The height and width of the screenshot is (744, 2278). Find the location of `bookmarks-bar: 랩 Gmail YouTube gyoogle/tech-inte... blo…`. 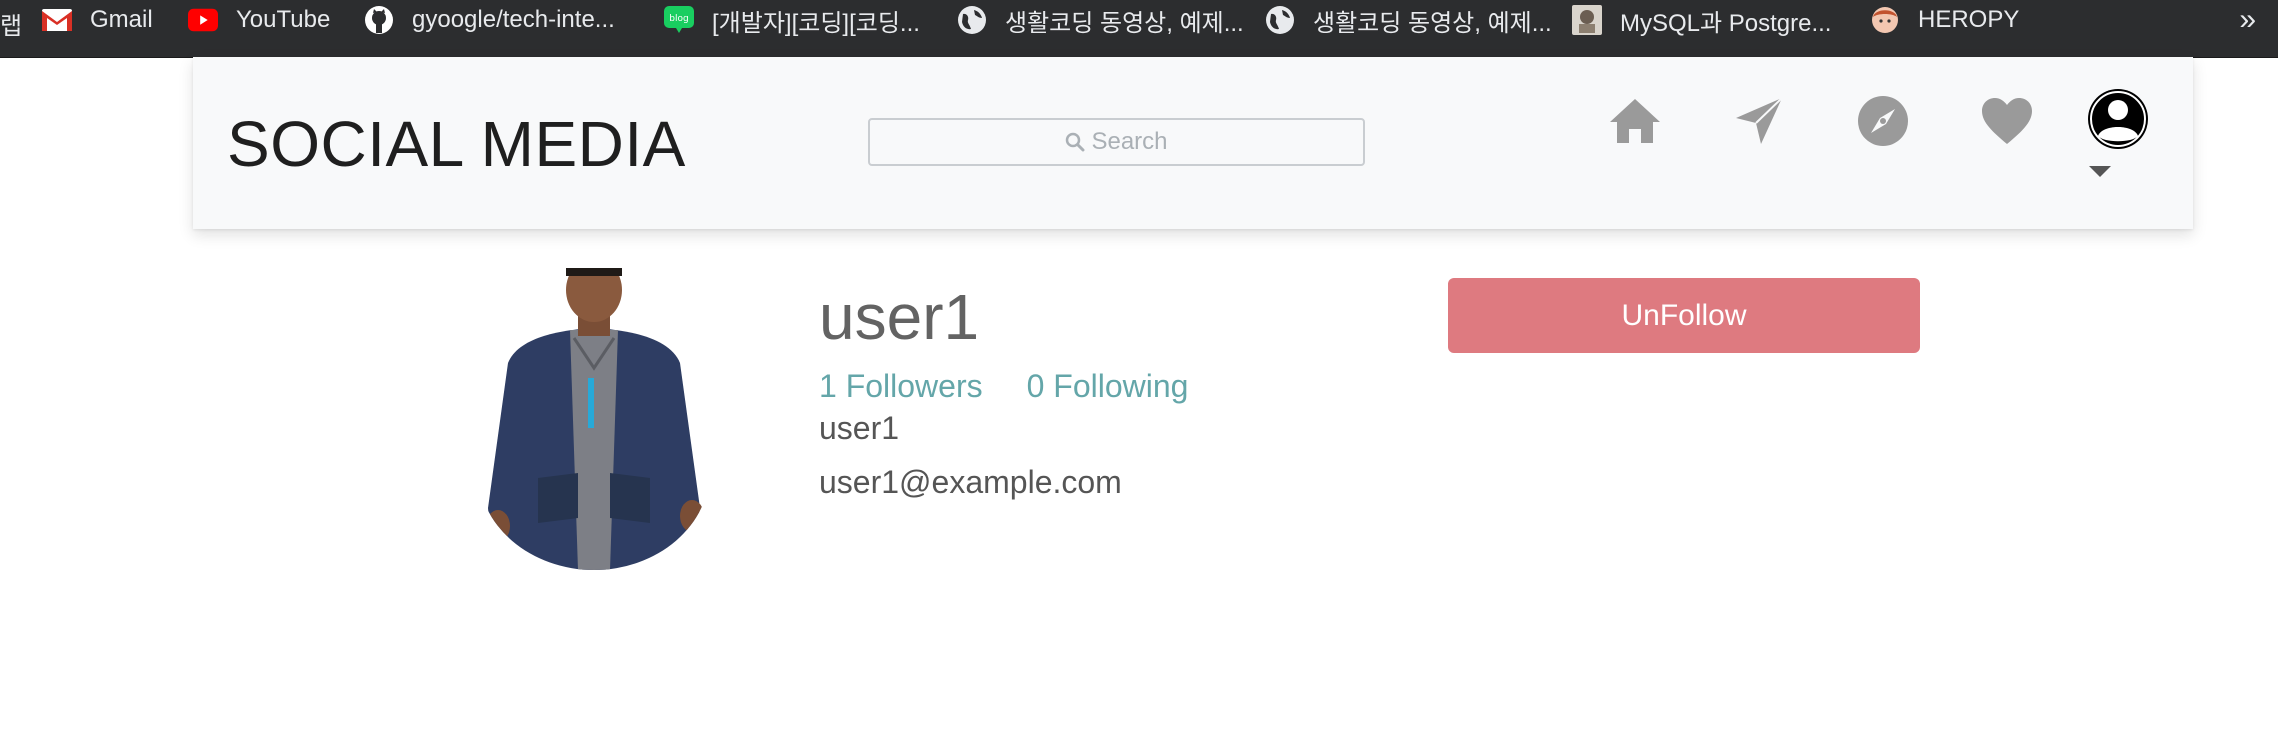

bookmarks-bar: 랩 Gmail YouTube gyoogle/tech-inte... blo… is located at coordinates (1139, 29).